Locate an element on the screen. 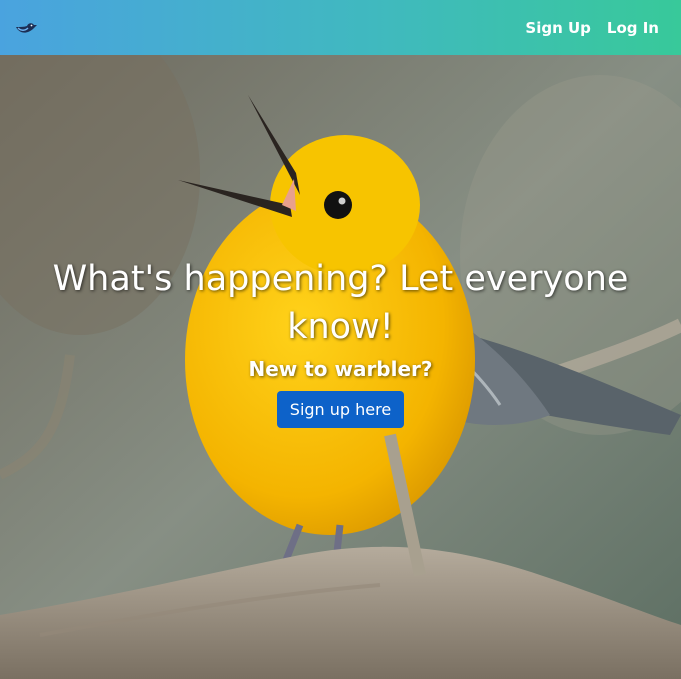  nav-links: Sign Up Log In is located at coordinates (592, 28).